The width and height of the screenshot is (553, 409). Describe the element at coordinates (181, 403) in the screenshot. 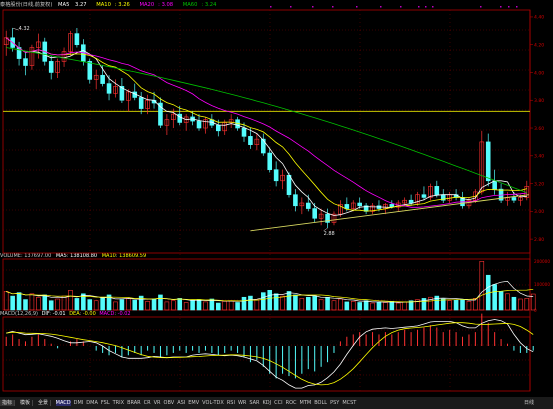

I see `indicator-asi: ASI` at that location.